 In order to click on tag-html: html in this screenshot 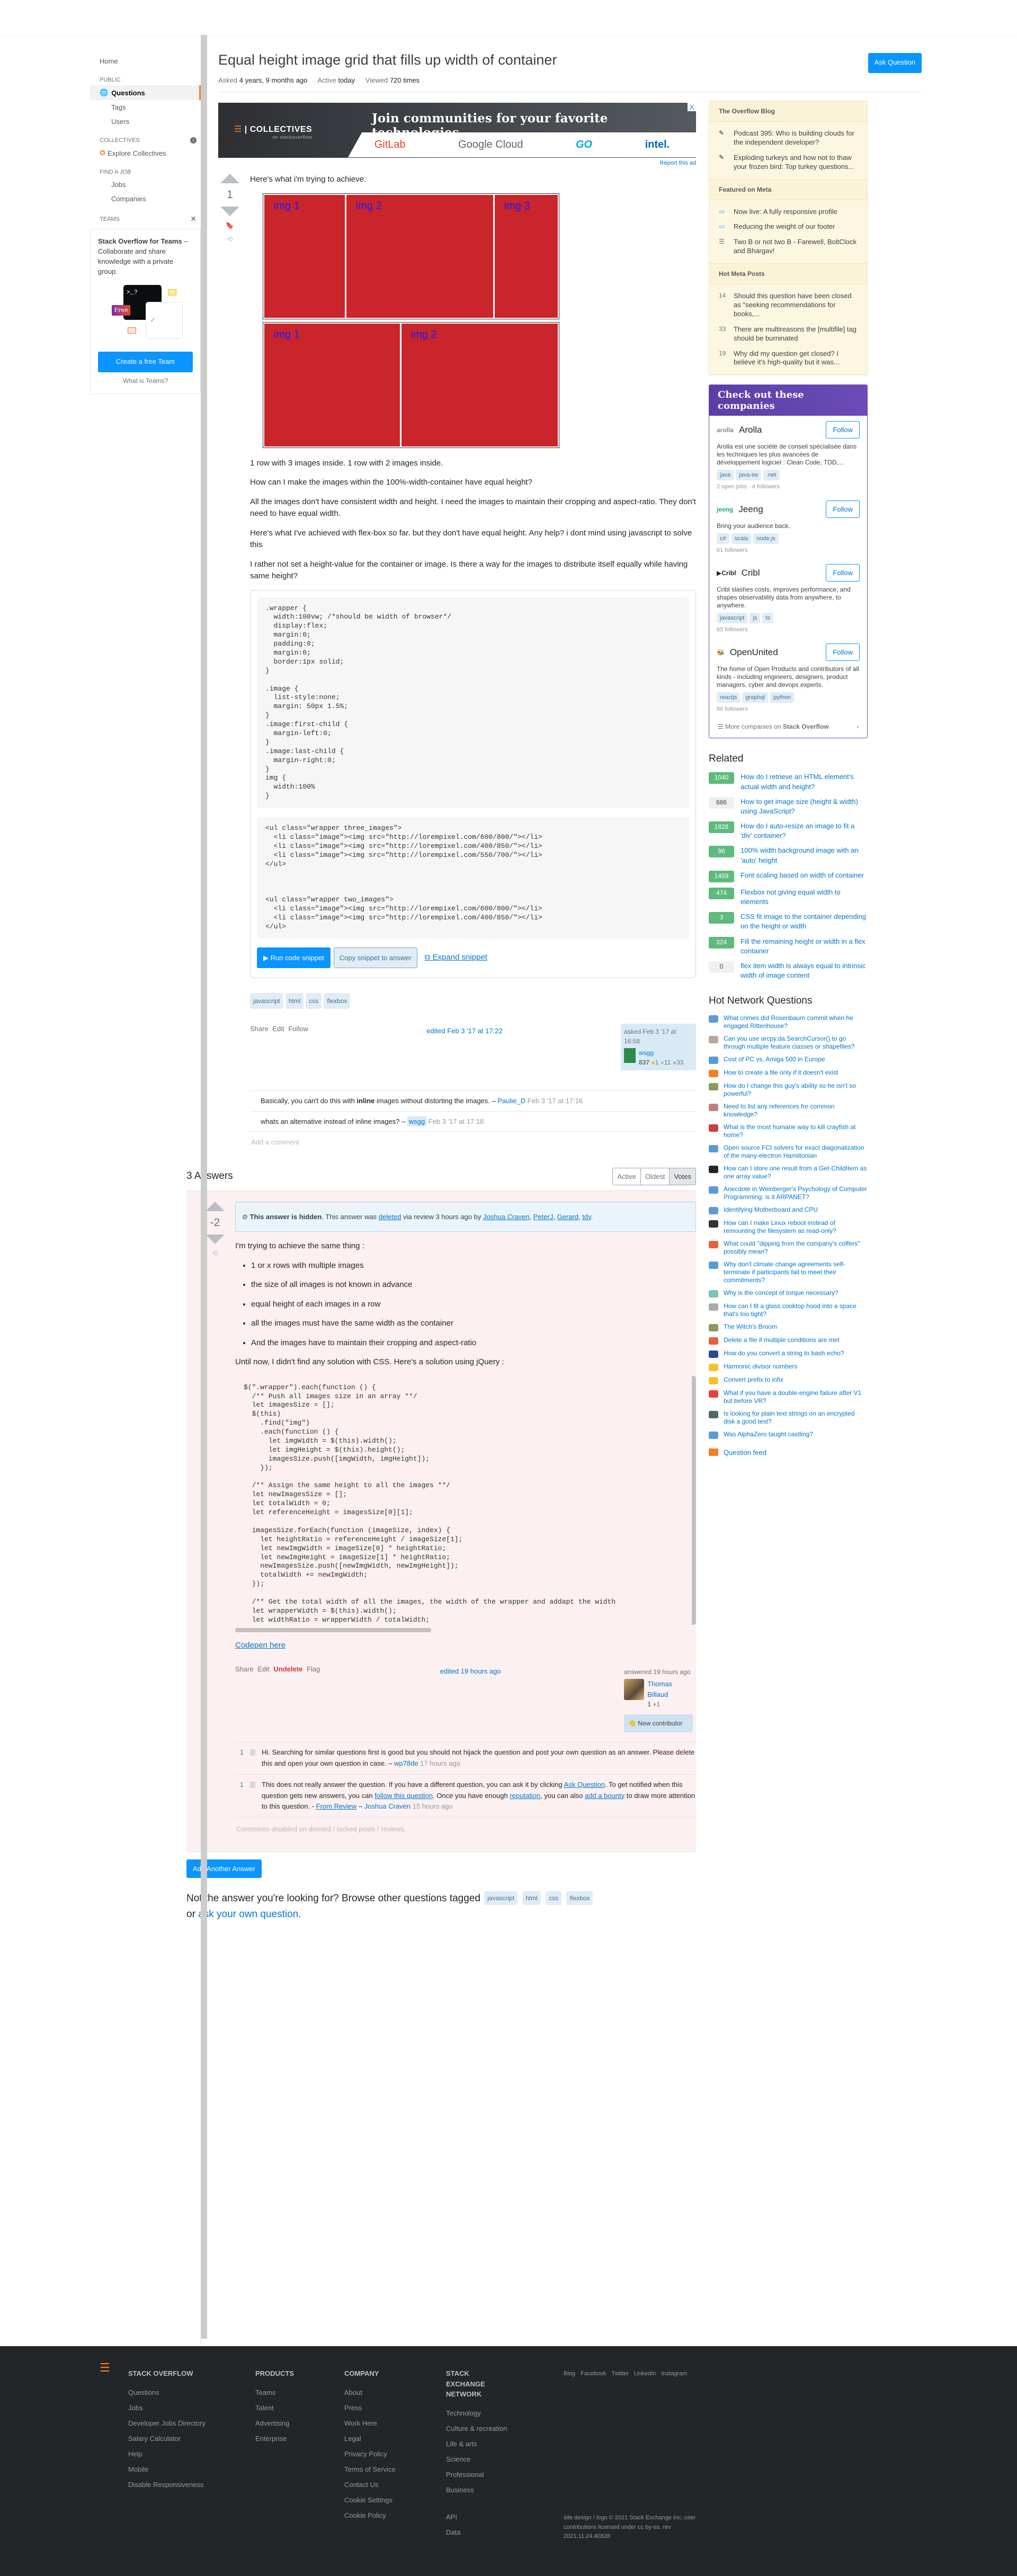, I will do `click(531, 1898)`.